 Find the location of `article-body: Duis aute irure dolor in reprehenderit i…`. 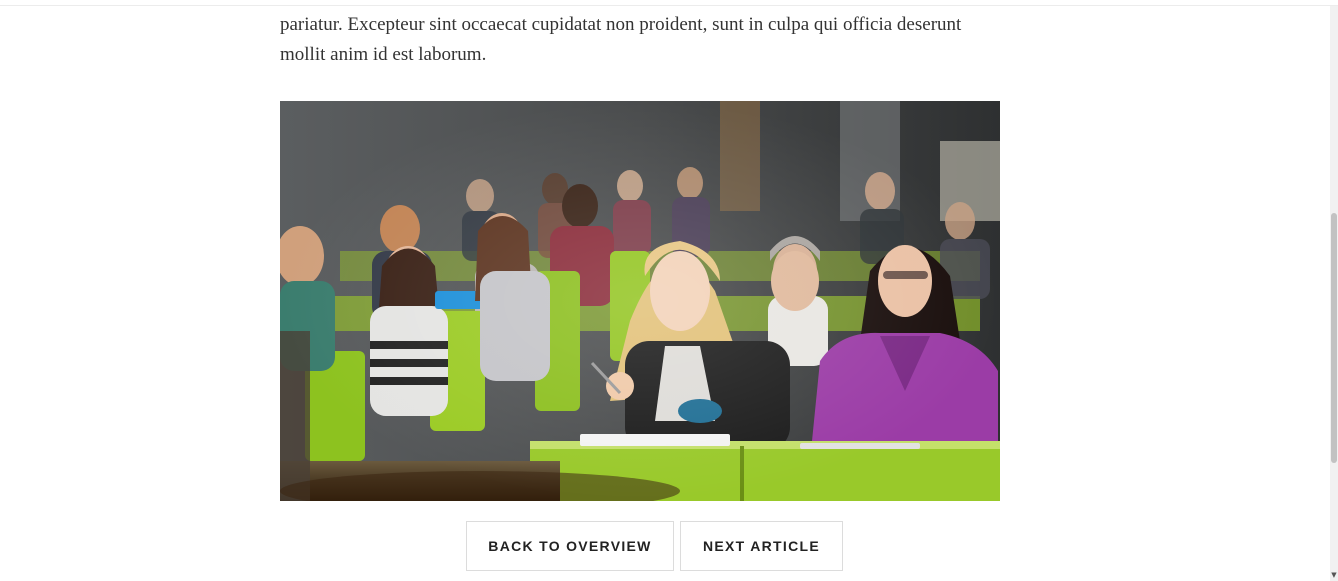

article-body: Duis aute irure dolor in reprehenderit i… is located at coordinates (640, 35).